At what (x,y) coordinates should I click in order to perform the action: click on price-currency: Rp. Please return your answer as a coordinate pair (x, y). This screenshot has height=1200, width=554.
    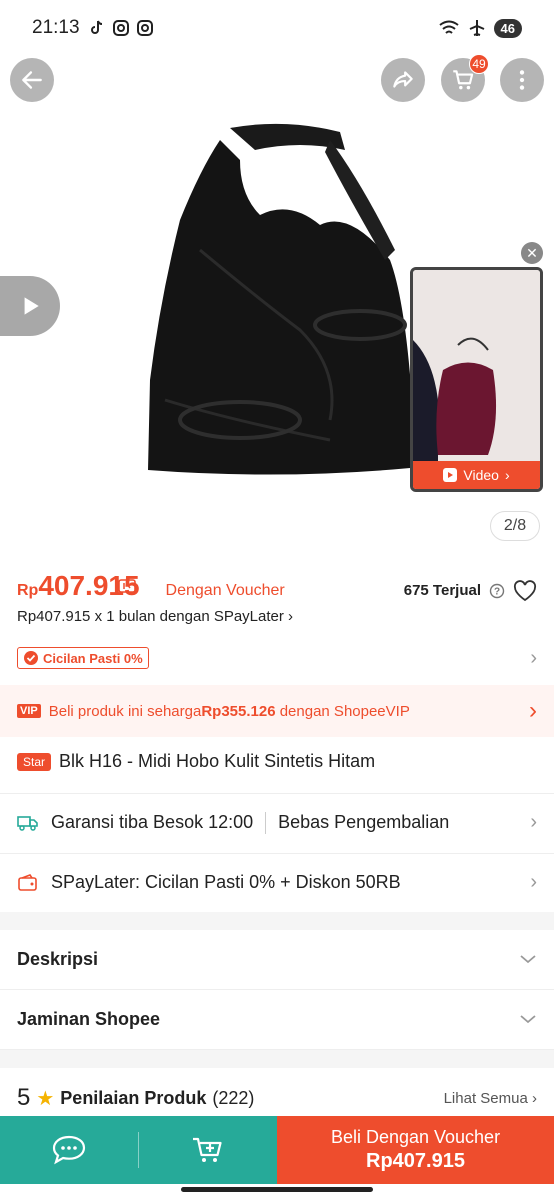
    Looking at the image, I should click on (28, 590).